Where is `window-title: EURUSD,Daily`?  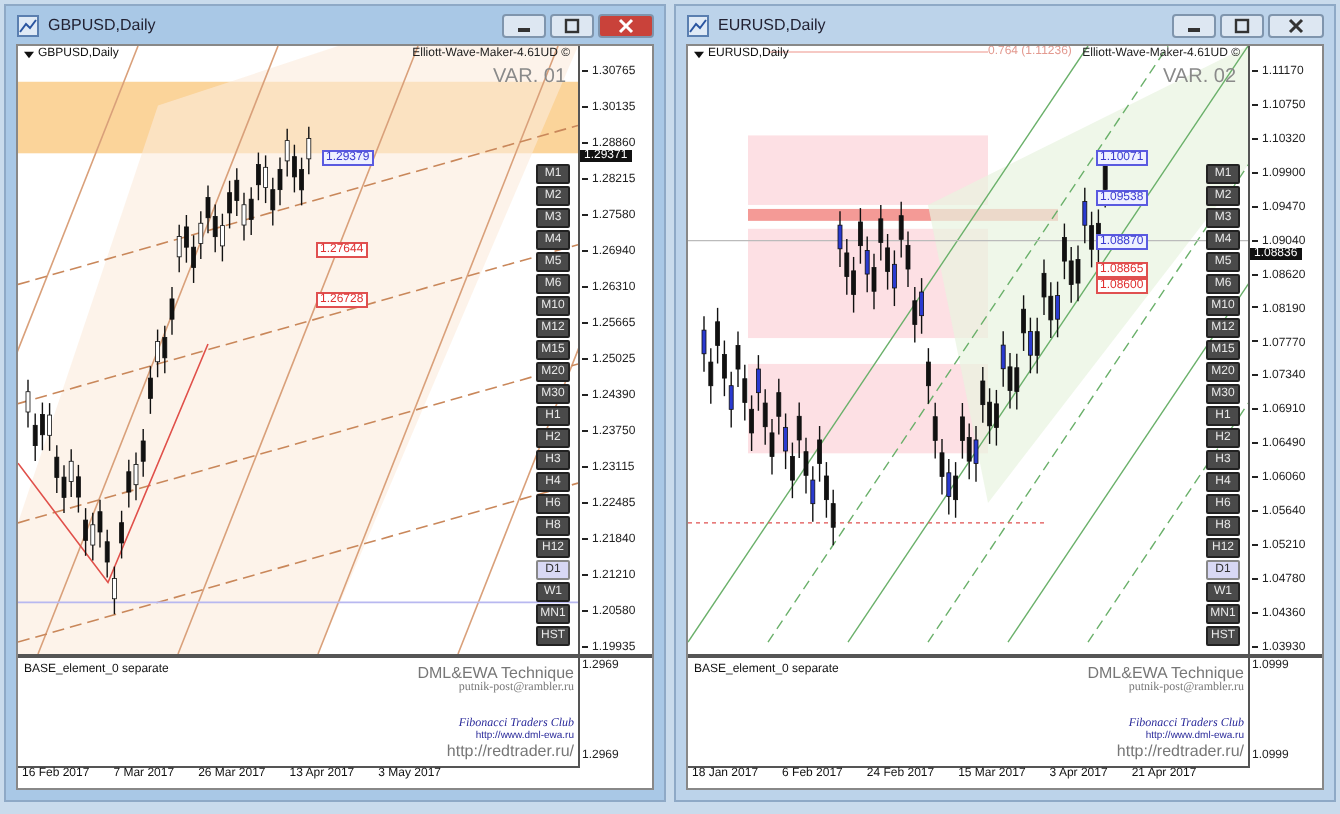 window-title: EURUSD,Daily is located at coordinates (773, 25).